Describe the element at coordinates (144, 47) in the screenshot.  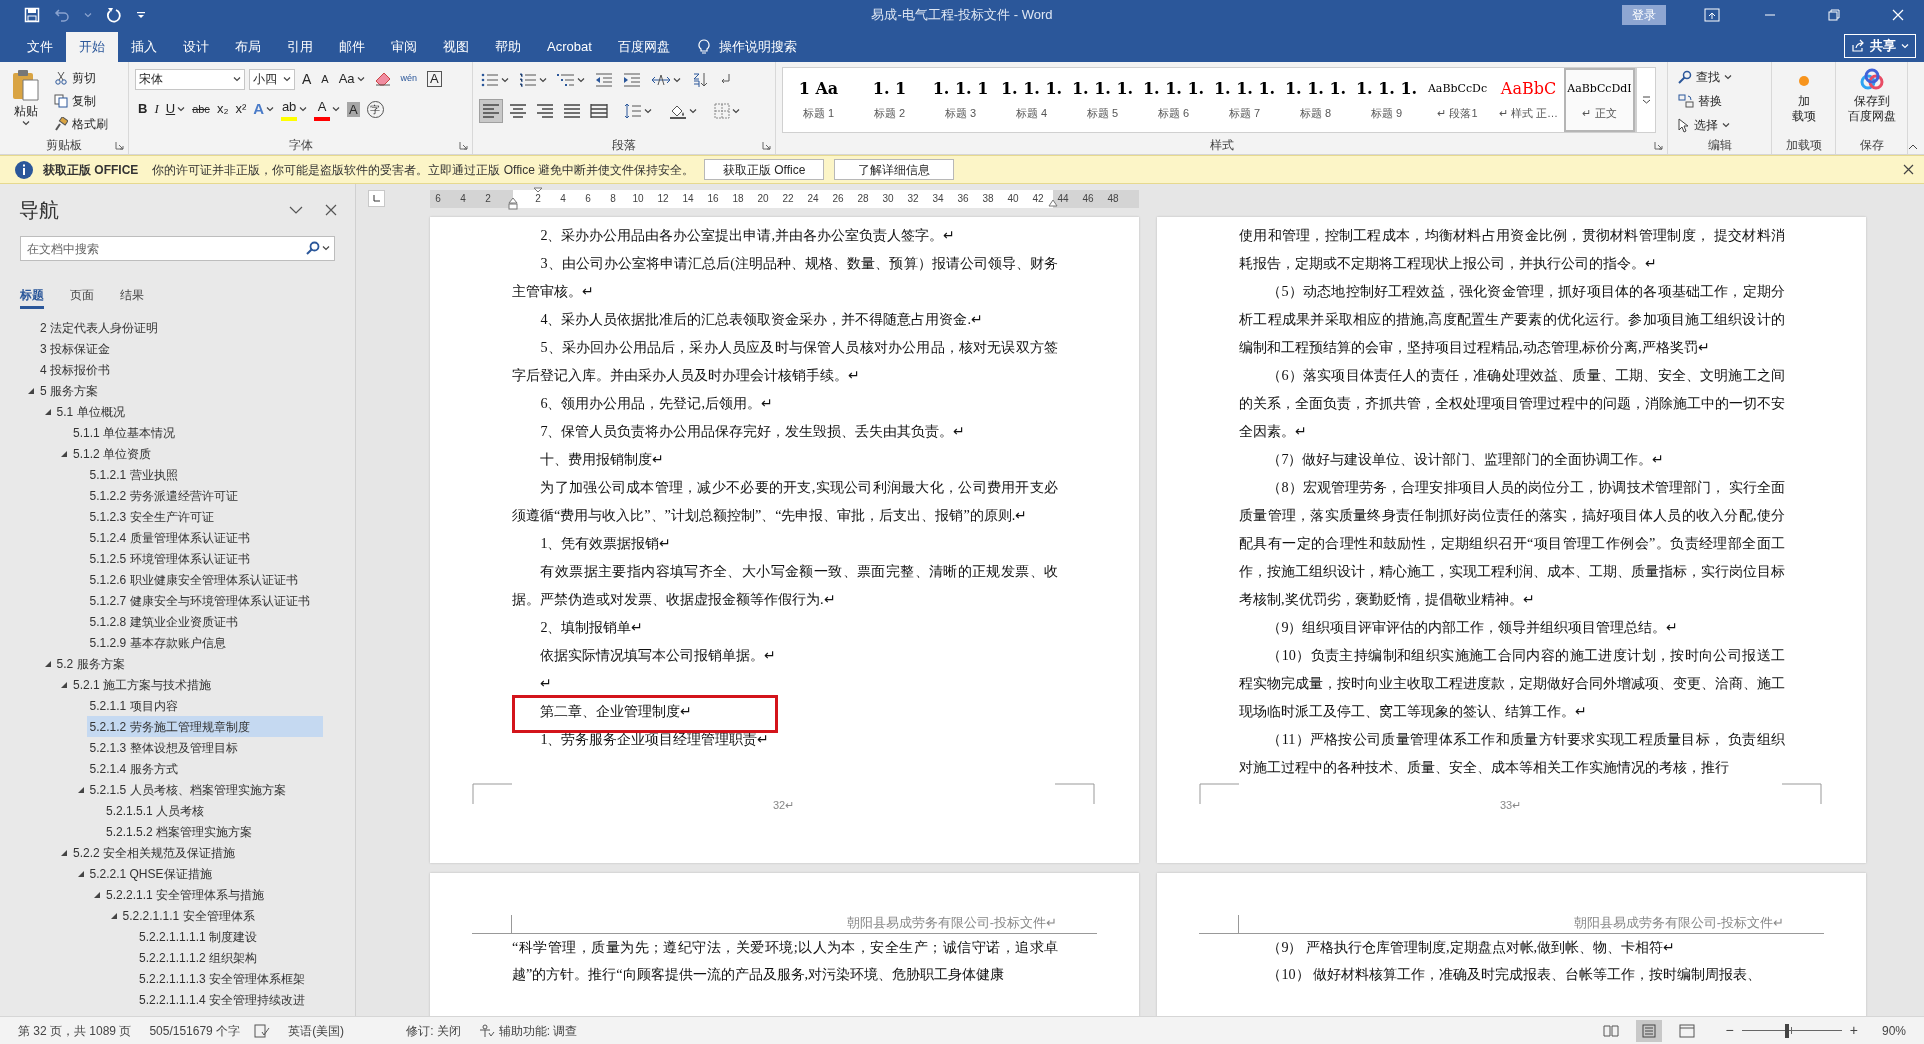
I see `ribbon-tab: 插入` at that location.